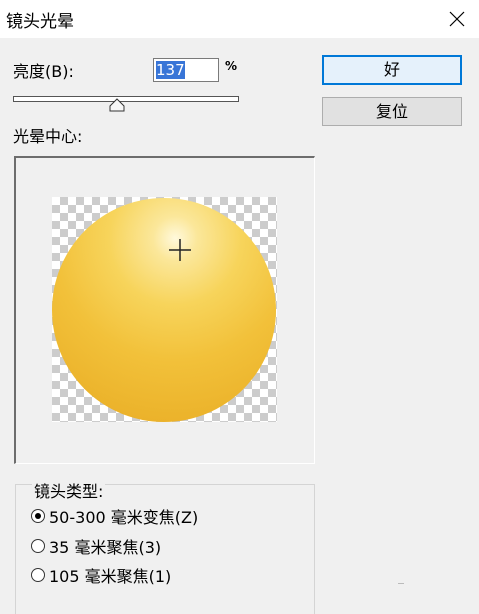  I want to click on slider-thumb, so click(117, 105).